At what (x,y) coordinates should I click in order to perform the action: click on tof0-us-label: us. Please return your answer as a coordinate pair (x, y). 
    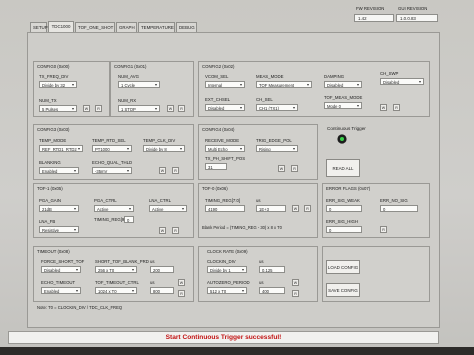
    Looking at the image, I should click on (258, 200).